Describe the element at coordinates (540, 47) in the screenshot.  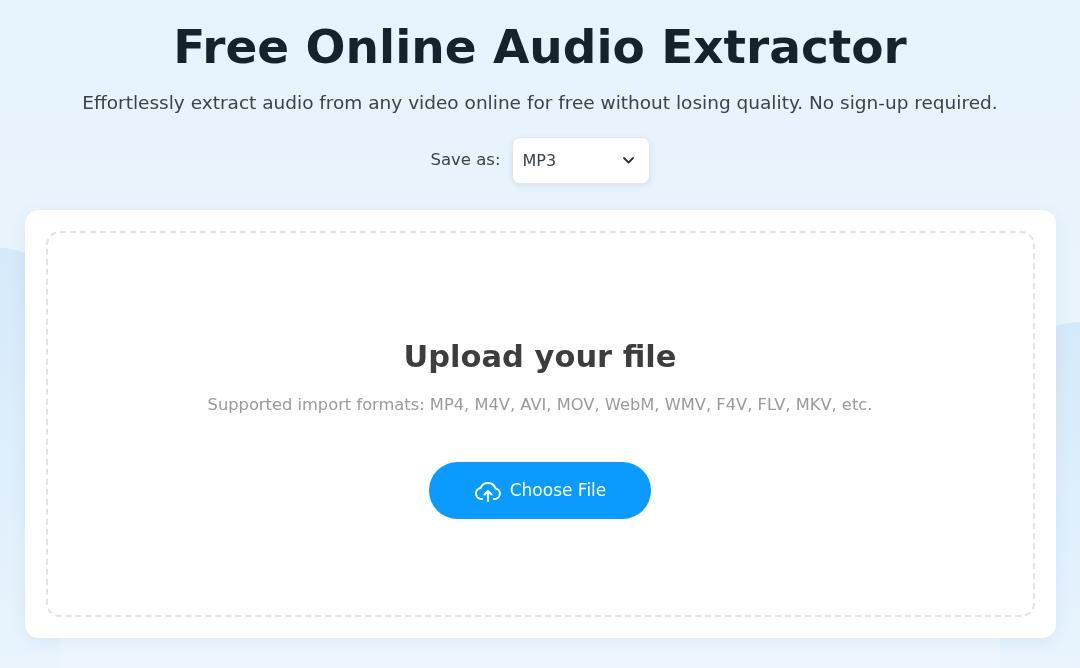
I see `page-title: Free Online Audio Extractor` at that location.